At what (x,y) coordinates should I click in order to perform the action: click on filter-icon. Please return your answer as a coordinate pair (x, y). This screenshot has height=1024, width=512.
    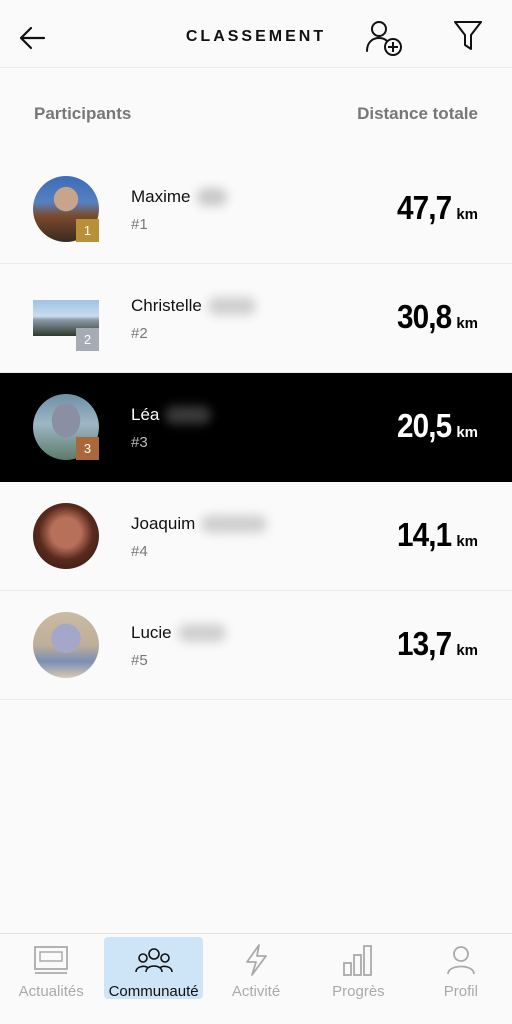
    Looking at the image, I should click on (468, 35).